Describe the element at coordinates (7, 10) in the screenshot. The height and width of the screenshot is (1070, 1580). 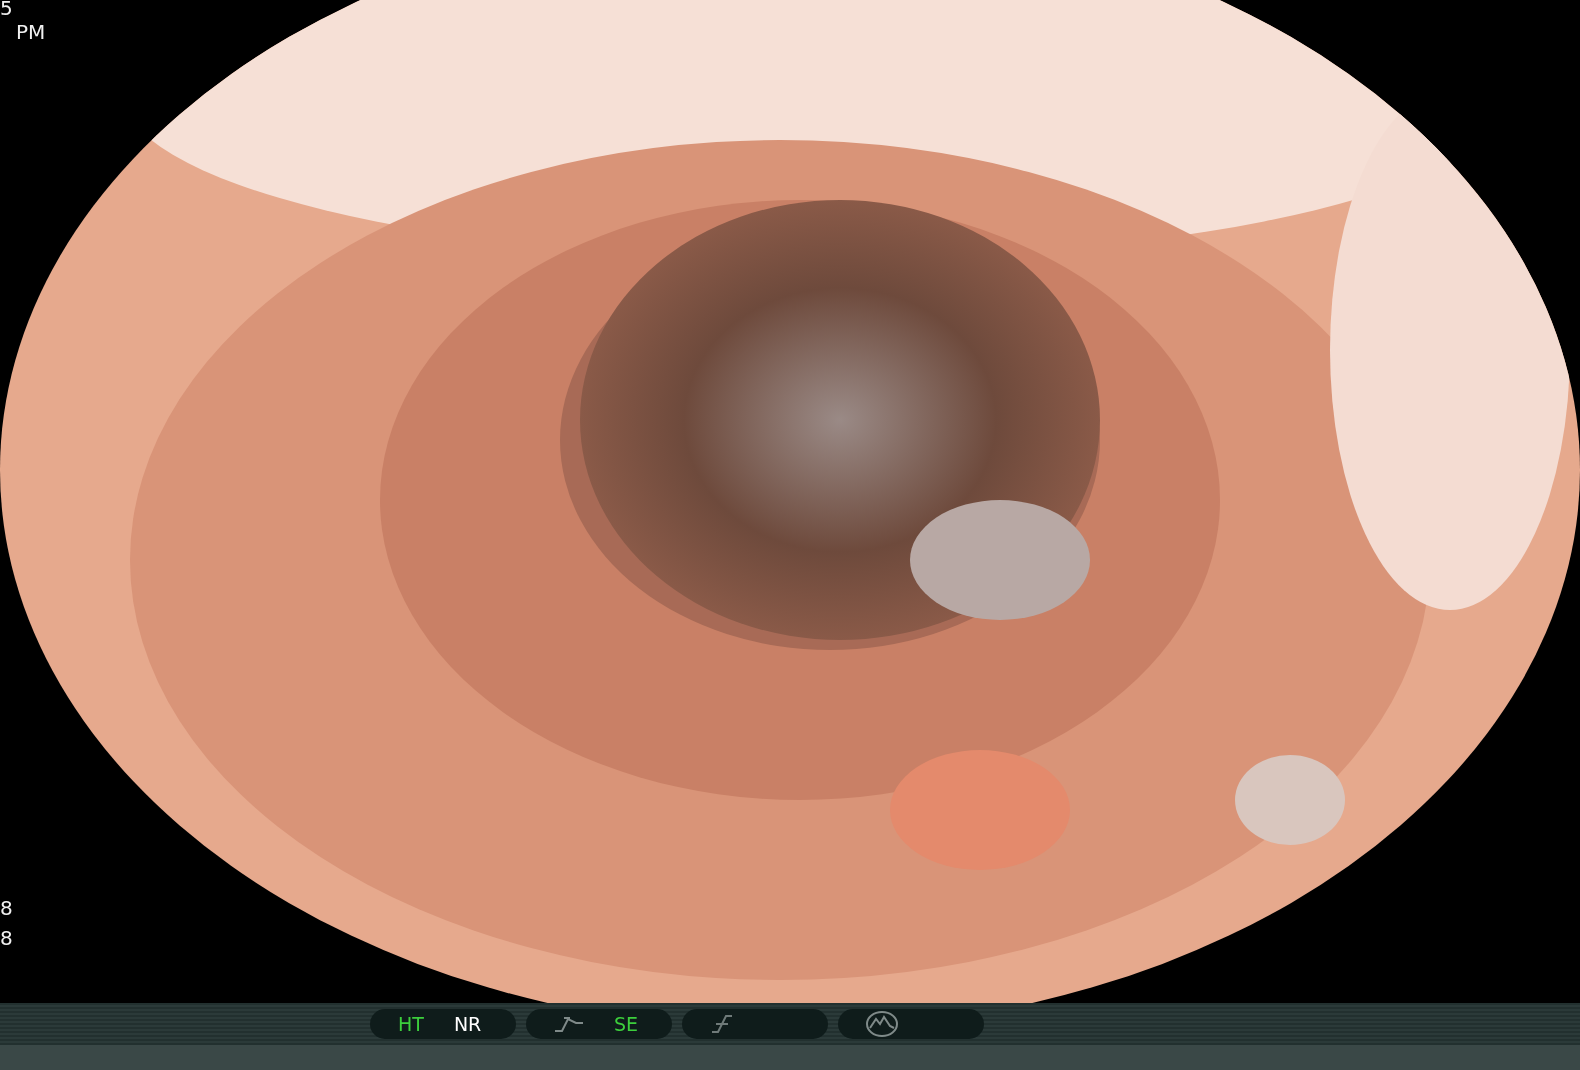
I see `overlay-text: 5` at that location.